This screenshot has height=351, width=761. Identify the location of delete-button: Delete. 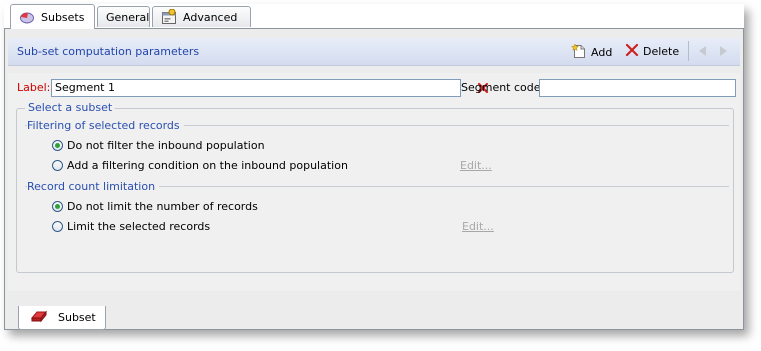
(652, 51).